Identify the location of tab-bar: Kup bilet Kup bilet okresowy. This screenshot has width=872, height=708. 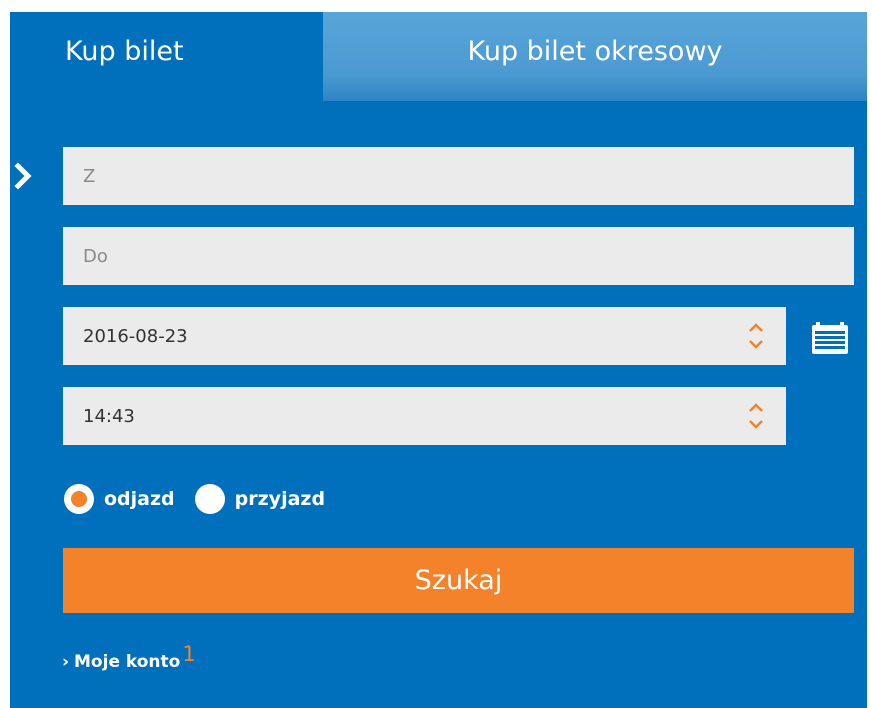
(438, 56).